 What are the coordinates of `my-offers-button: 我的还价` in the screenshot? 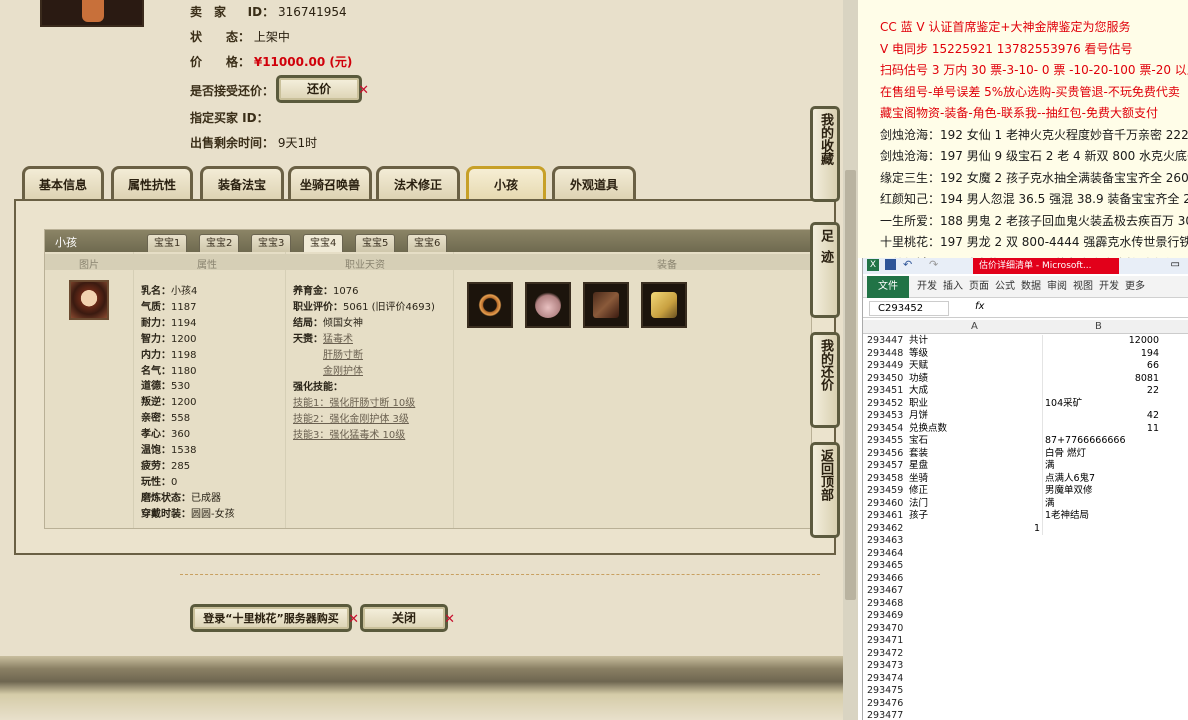 It's located at (825, 380).